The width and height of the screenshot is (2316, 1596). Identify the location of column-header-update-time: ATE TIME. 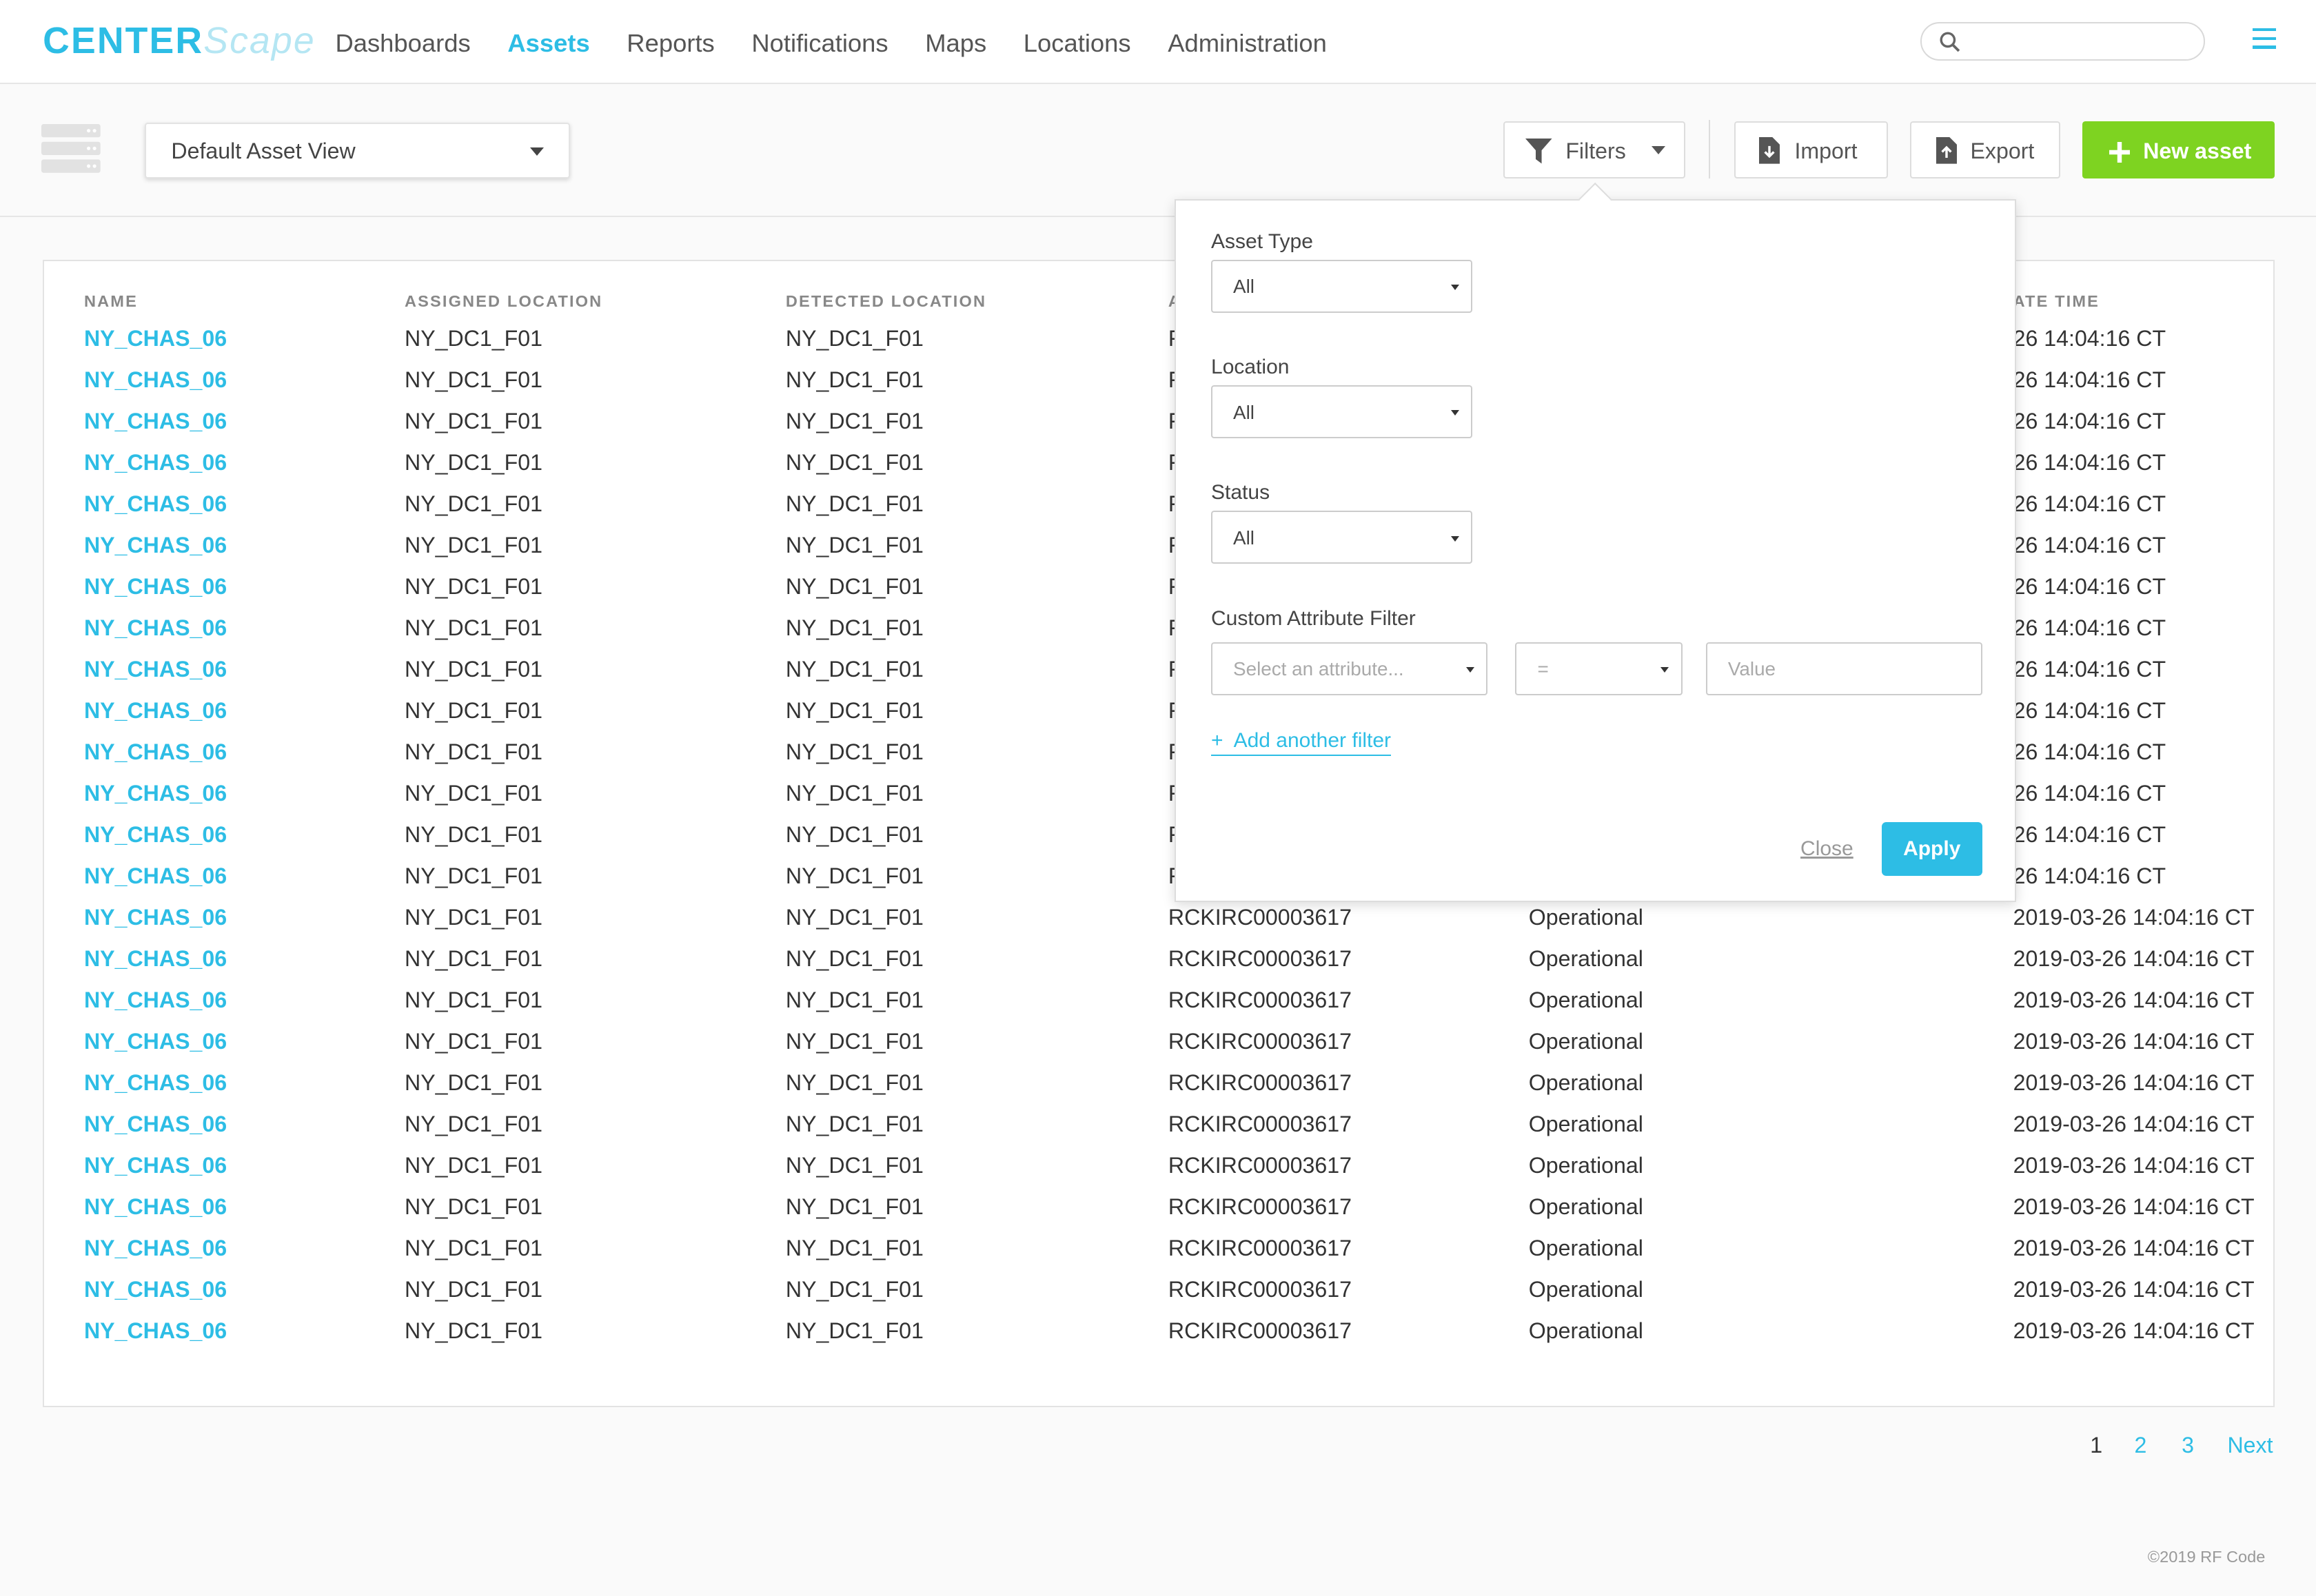
(2056, 301).